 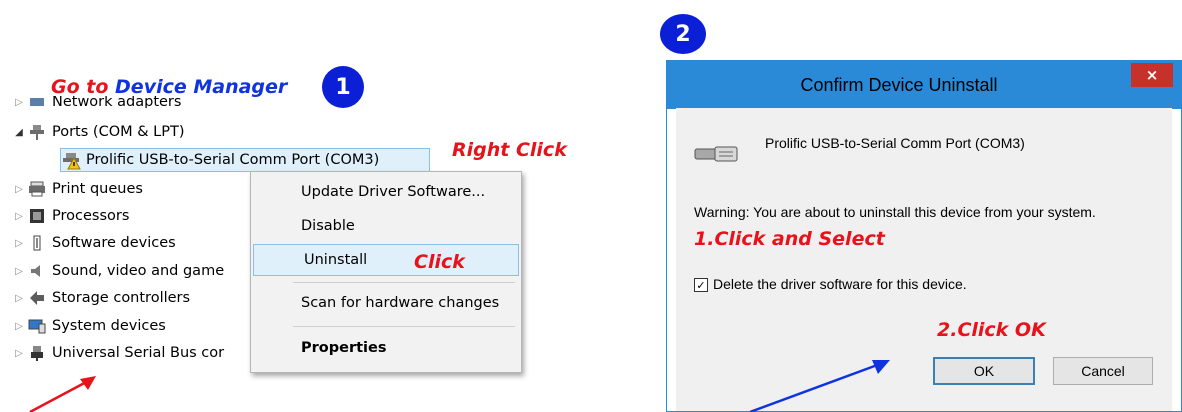 I want to click on tree-item-prolific-device: Prolific USB-to-Serial Comm Port (COM3), so click(x=220, y=160).